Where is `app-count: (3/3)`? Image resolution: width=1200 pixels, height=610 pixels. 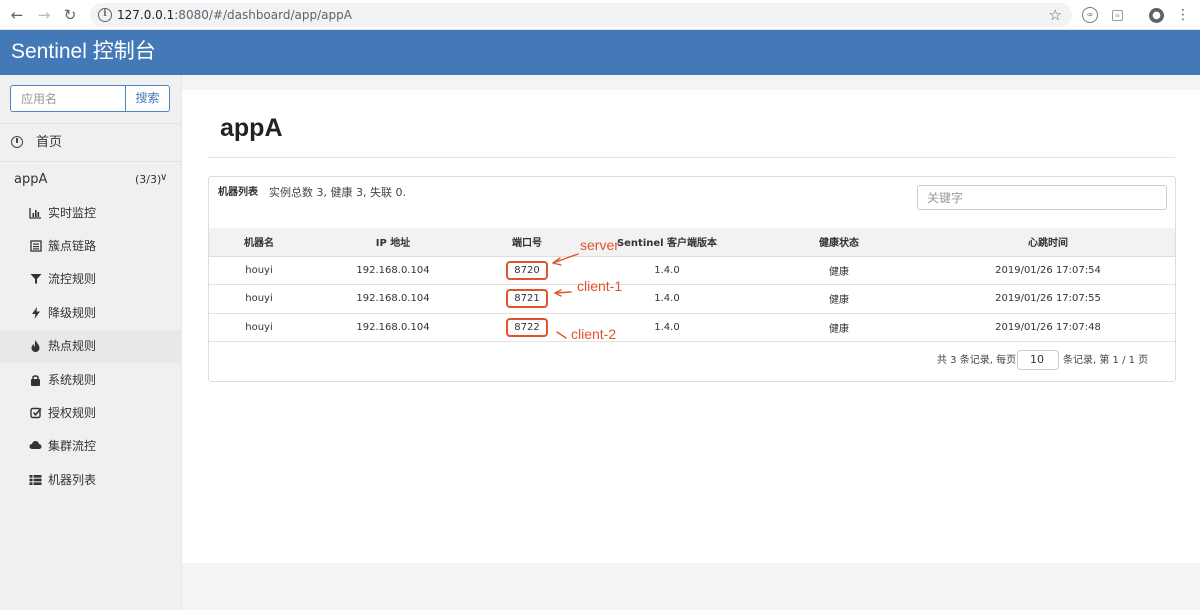
app-count: (3/3) is located at coordinates (148, 179).